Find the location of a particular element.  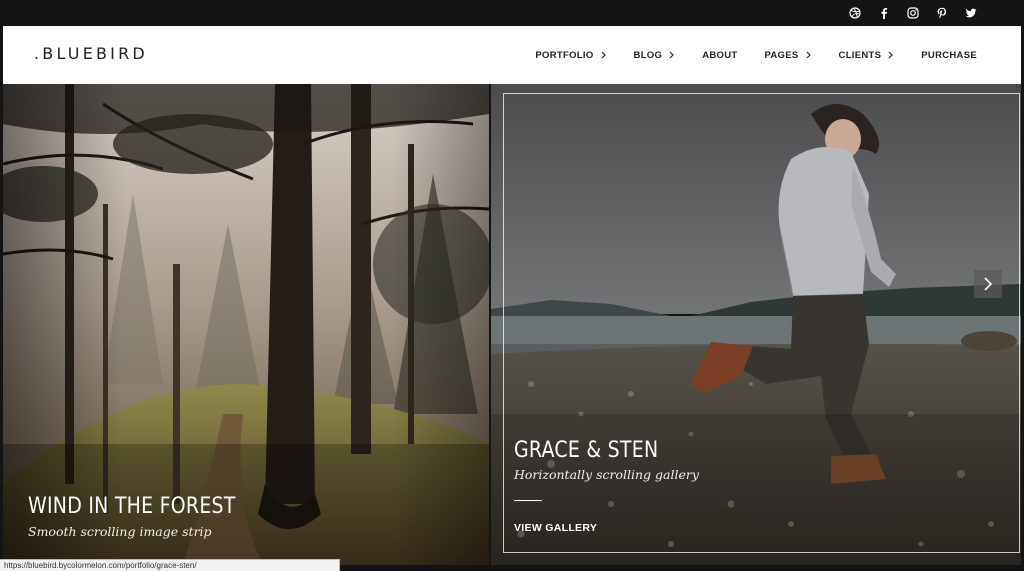

site-logo: .BLUEBIRD is located at coordinates (91, 53).